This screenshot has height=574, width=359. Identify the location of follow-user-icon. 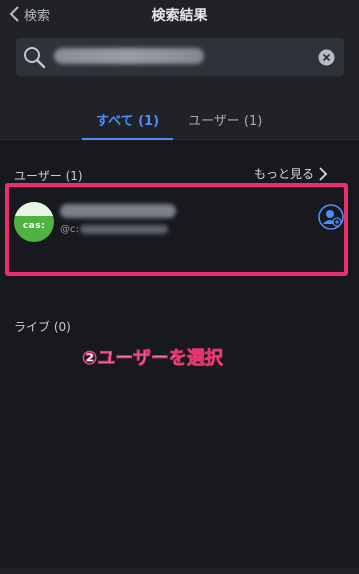
(331, 217).